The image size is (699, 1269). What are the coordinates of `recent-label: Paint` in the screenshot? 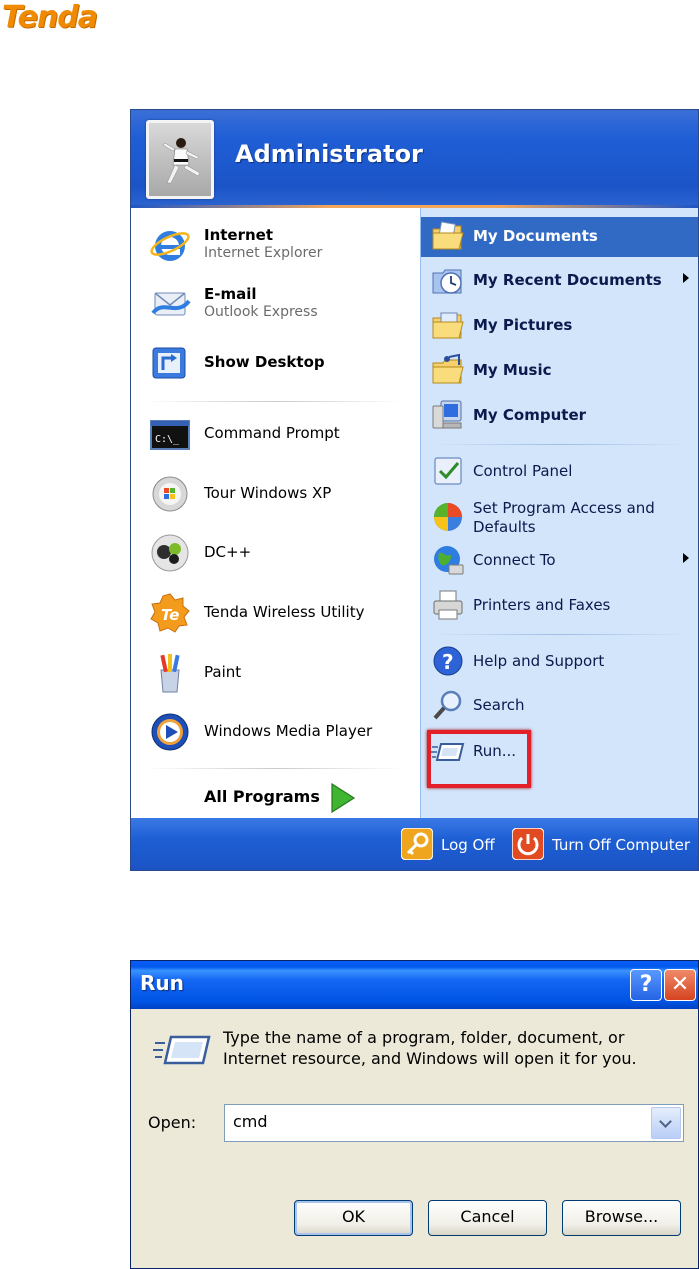 It's located at (223, 672).